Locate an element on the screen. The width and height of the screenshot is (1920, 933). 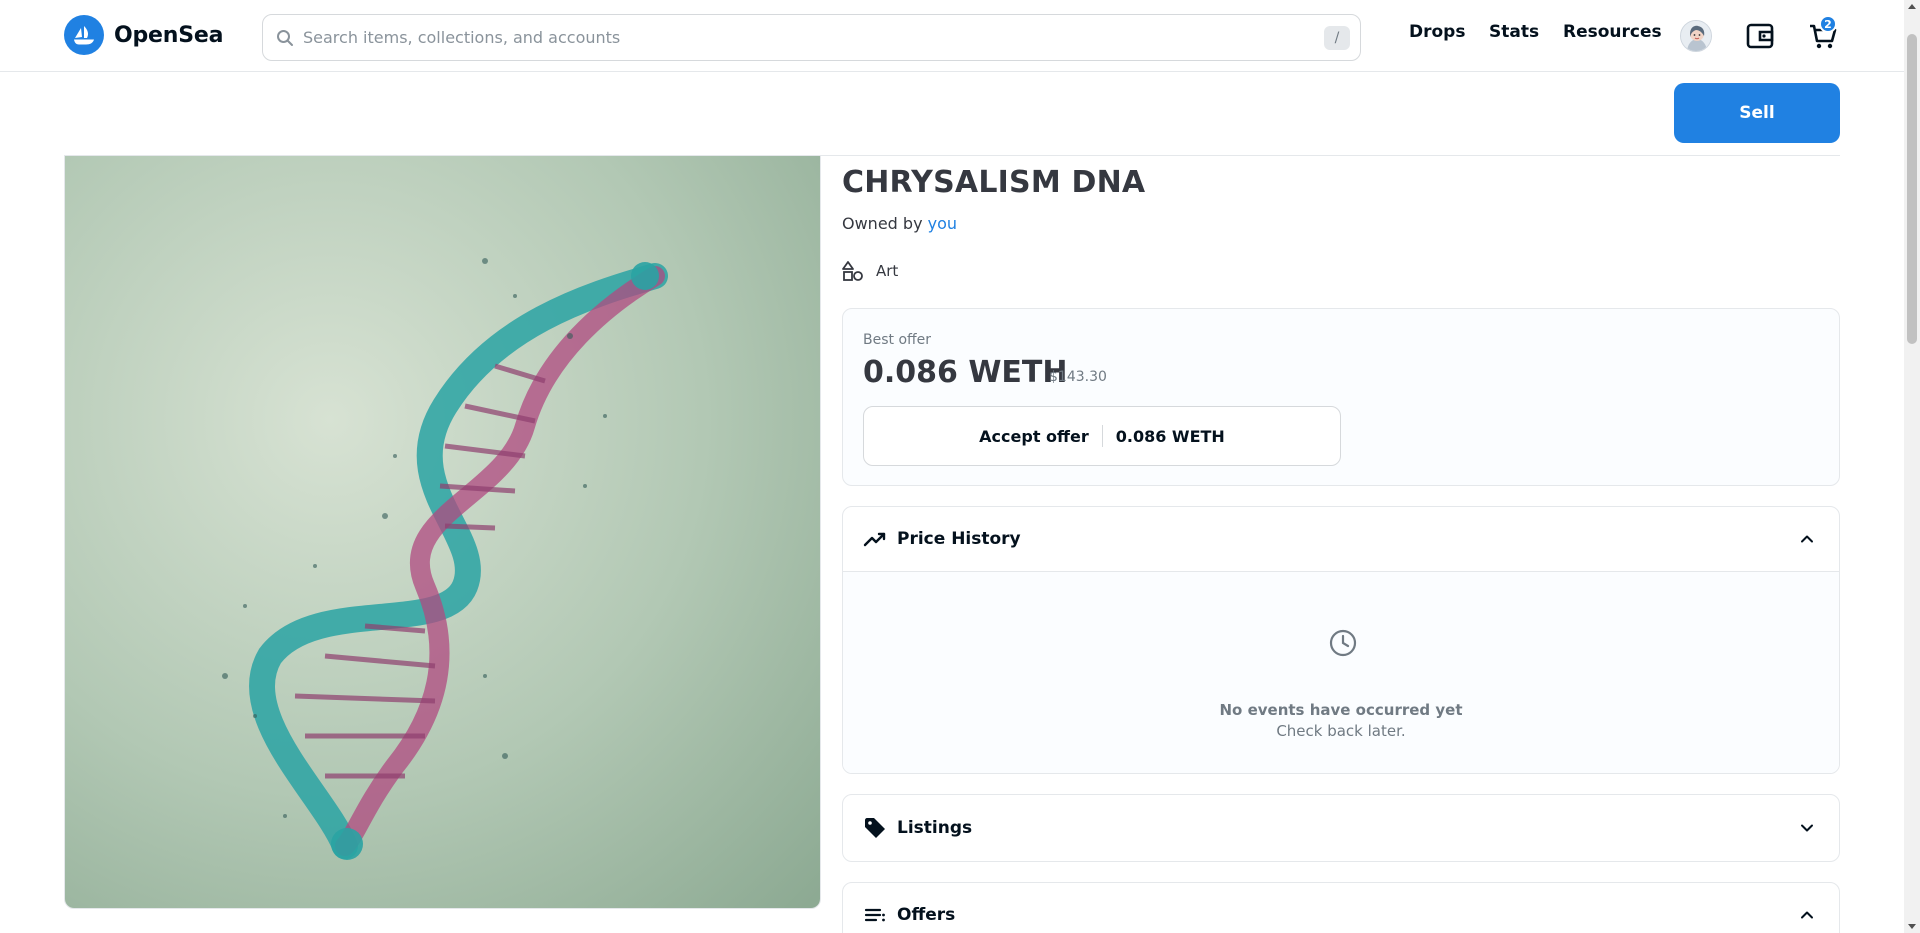
owner-link: you is located at coordinates (942, 223).